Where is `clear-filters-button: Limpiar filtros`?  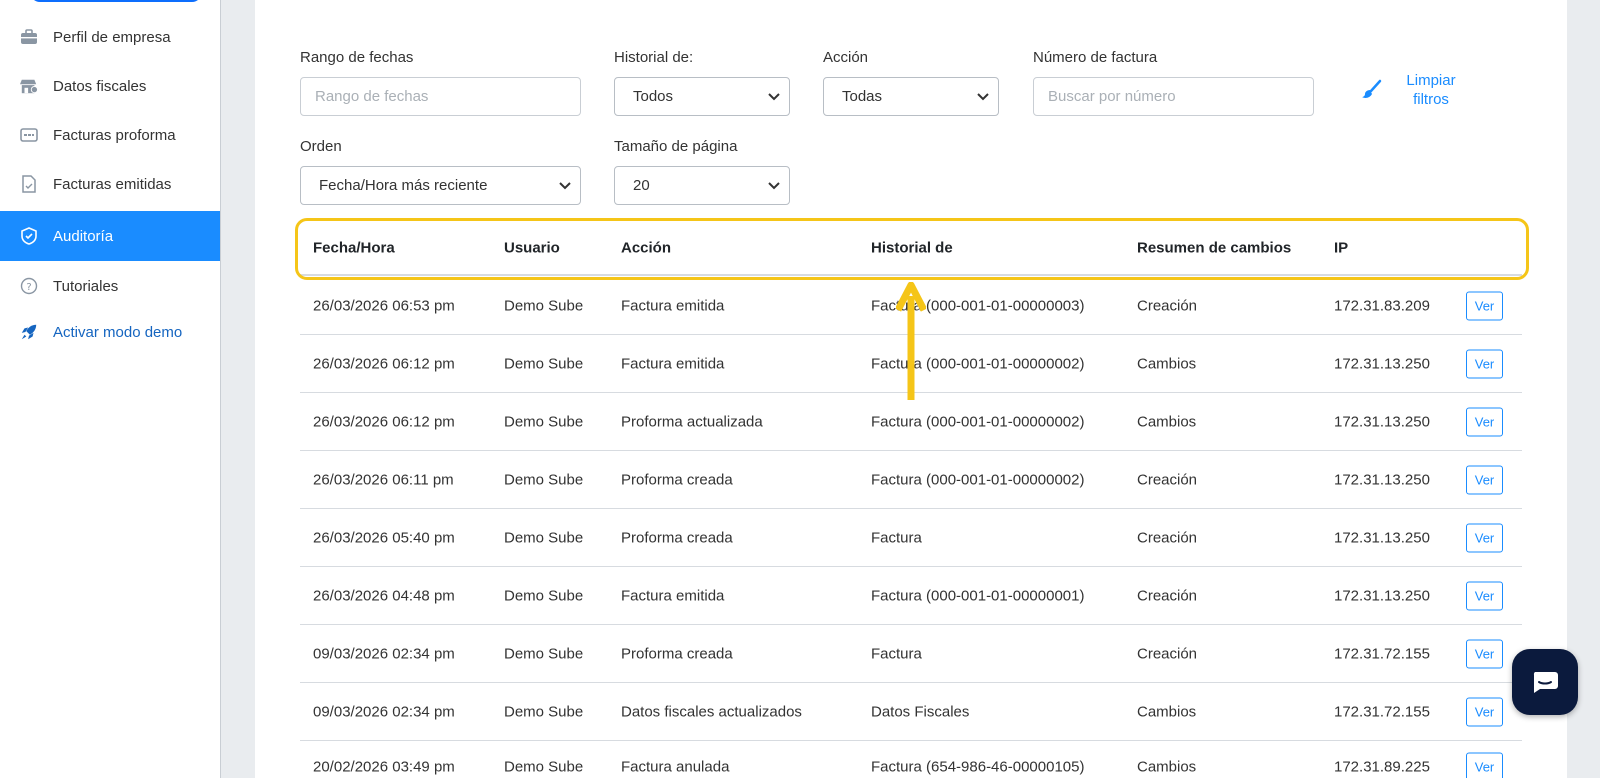
clear-filters-button: Limpiar filtros is located at coordinates (1420, 90).